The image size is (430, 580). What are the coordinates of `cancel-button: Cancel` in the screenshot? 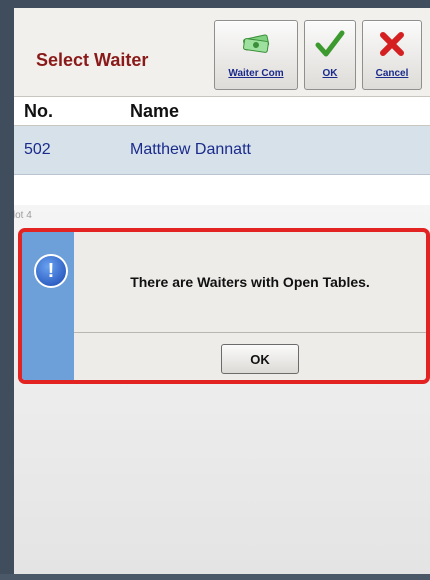 It's located at (392, 55).